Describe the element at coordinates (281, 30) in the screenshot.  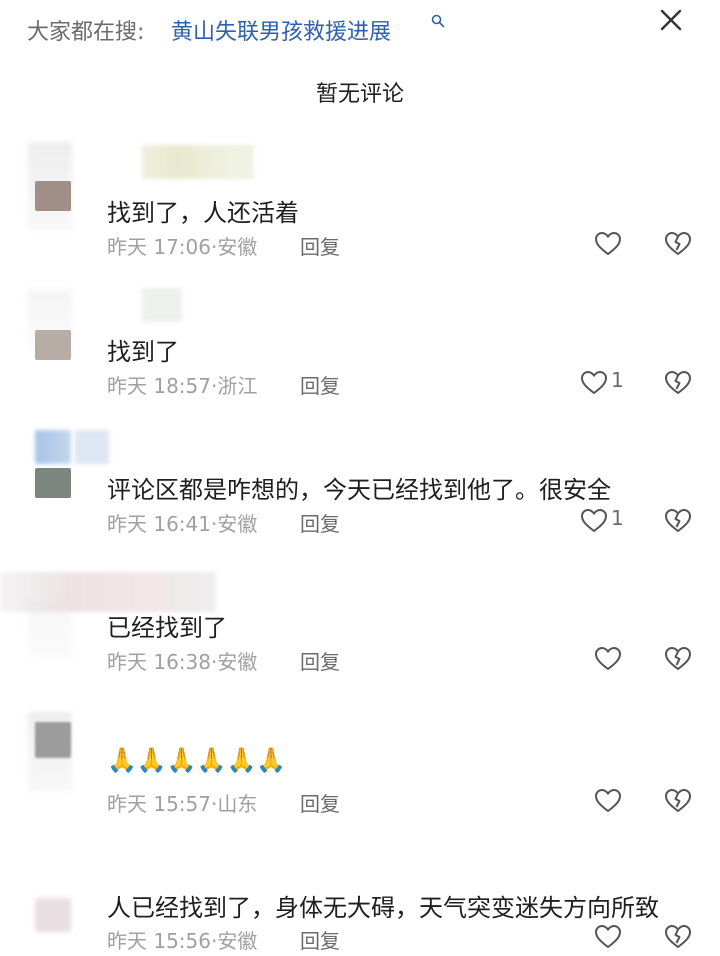
I see `search-suggestion-link: 黄山失联男孩救援进展` at that location.